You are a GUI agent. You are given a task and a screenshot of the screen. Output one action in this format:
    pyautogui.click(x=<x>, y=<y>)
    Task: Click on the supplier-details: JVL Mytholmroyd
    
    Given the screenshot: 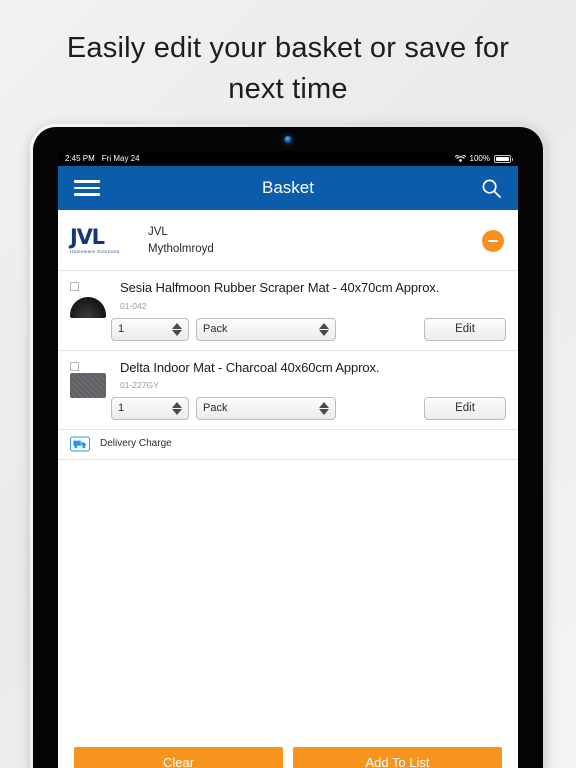 What is the action you would take?
    pyautogui.click(x=181, y=240)
    